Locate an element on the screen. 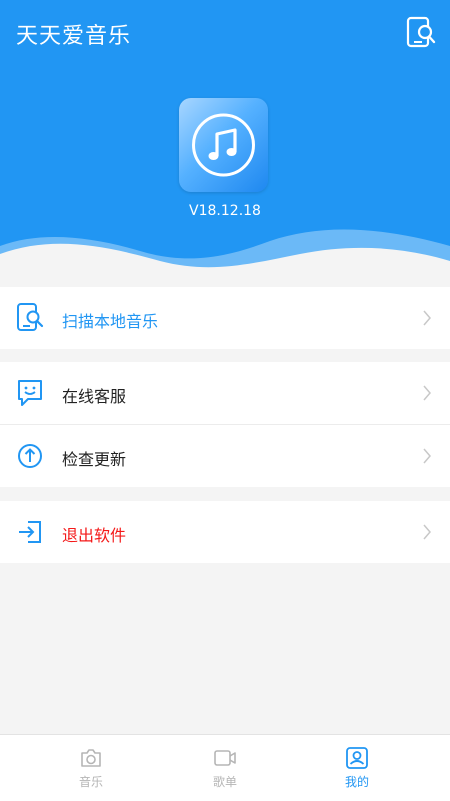 Image resolution: width=450 pixels, height=801 pixels. upload-arrow-icon is located at coordinates (30, 456).